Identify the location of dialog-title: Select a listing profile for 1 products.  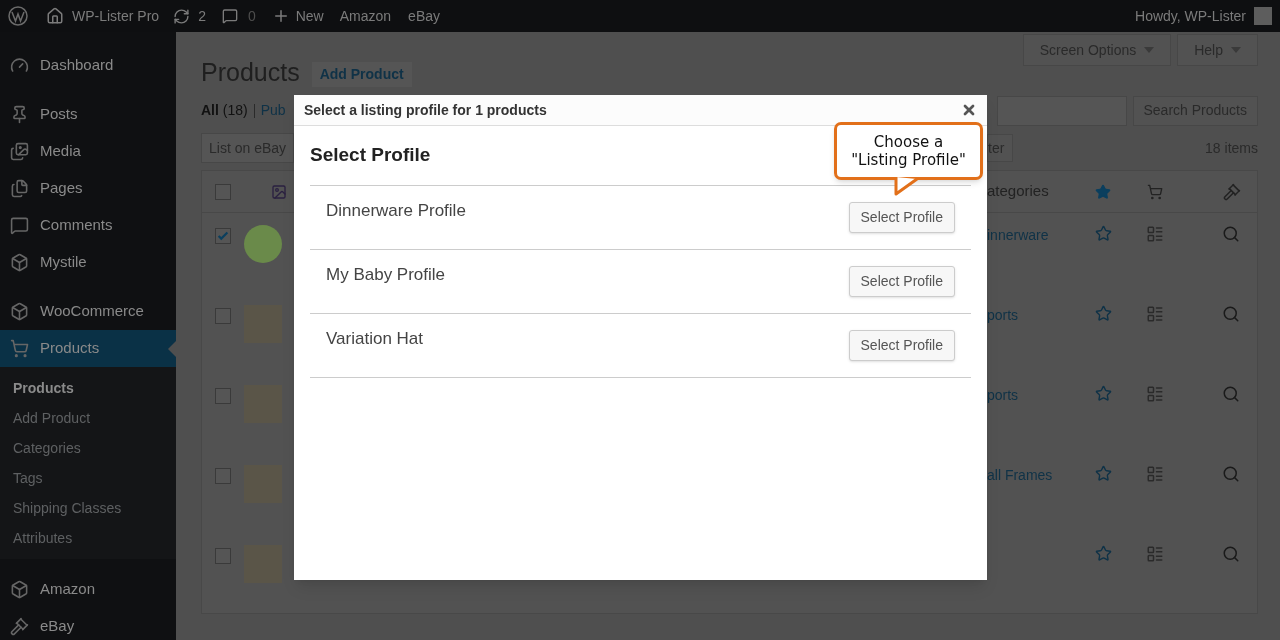
(426, 110).